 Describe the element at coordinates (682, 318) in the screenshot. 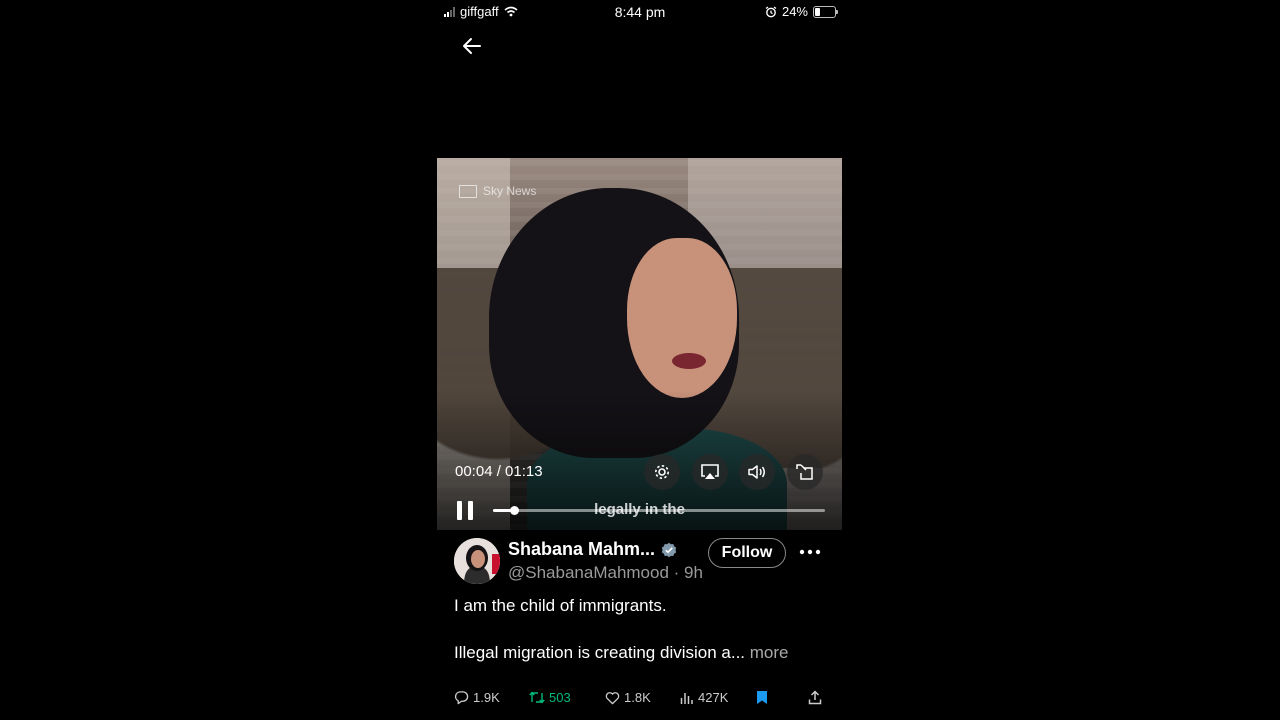

I see `speaker-face` at that location.